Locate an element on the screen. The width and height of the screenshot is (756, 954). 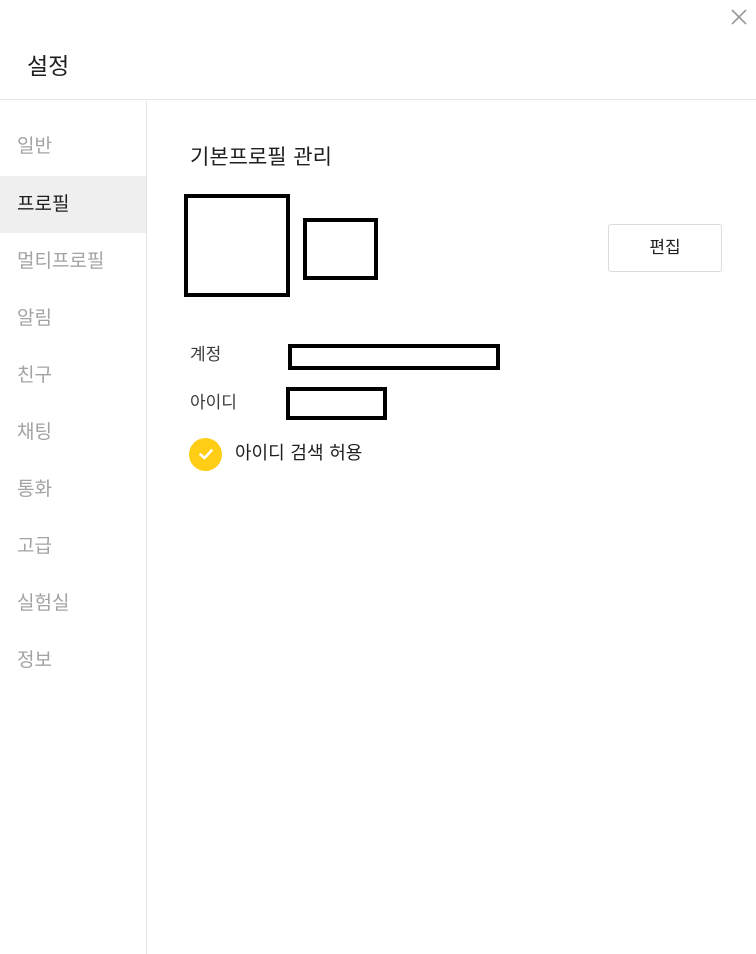
sidebar-item-labs: 실험실 is located at coordinates (73, 603).